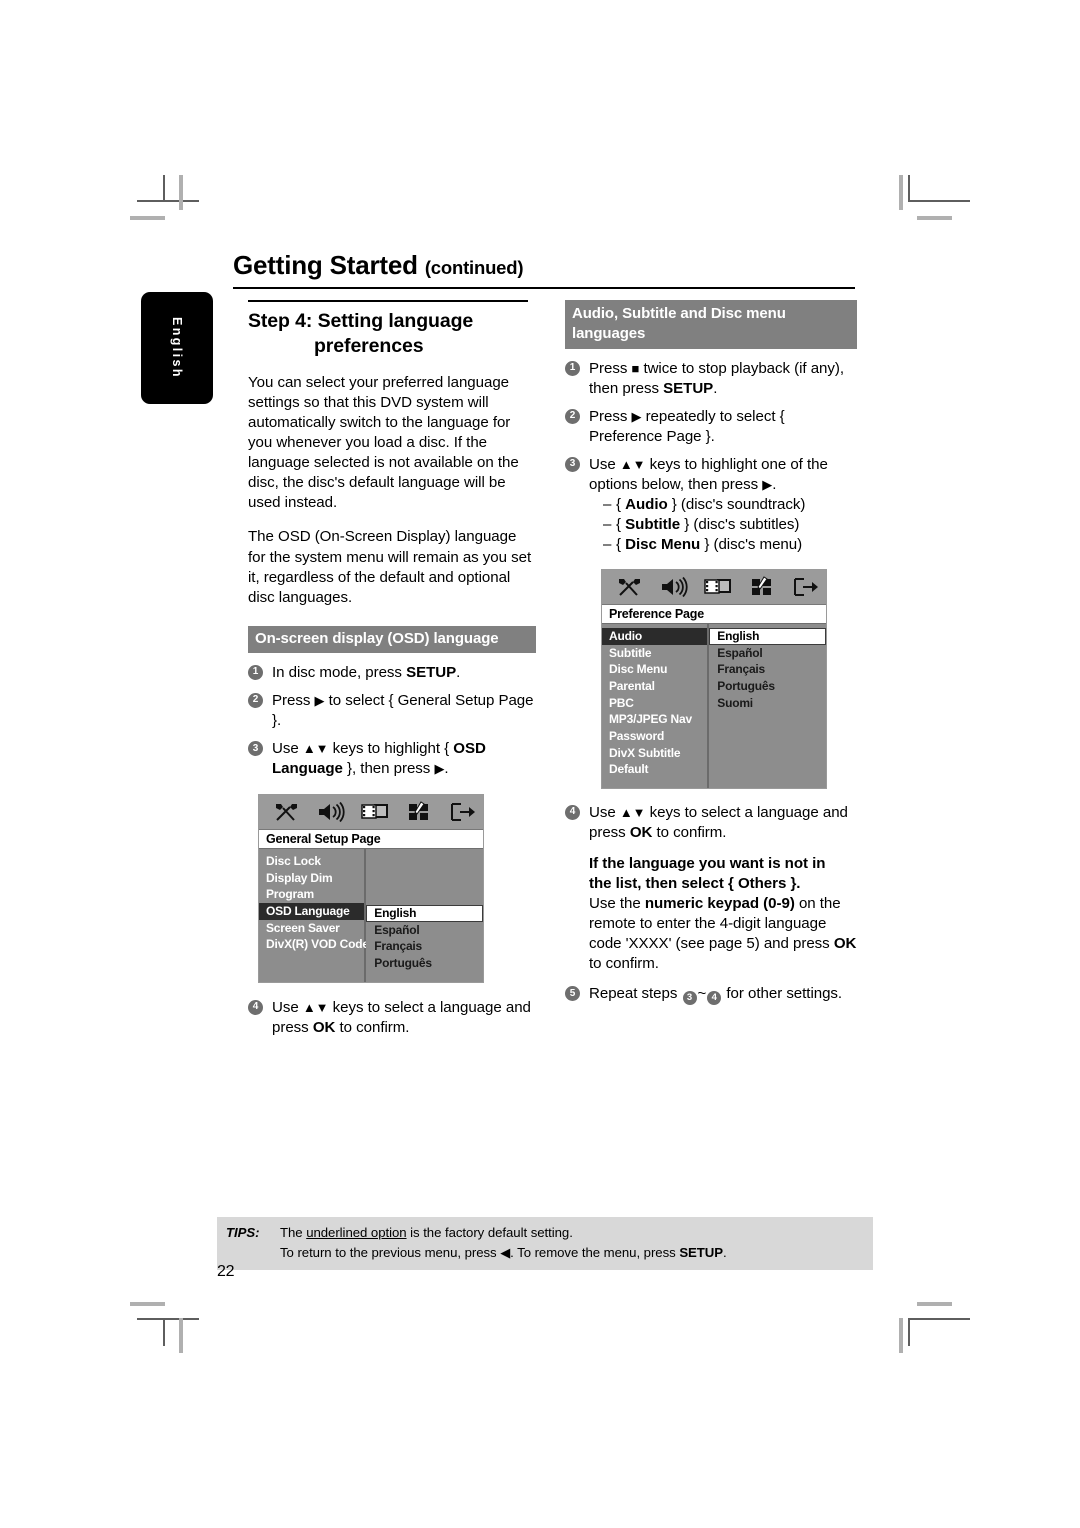 The image size is (1080, 1528). I want to click on value-portugues: Português, so click(767, 686).